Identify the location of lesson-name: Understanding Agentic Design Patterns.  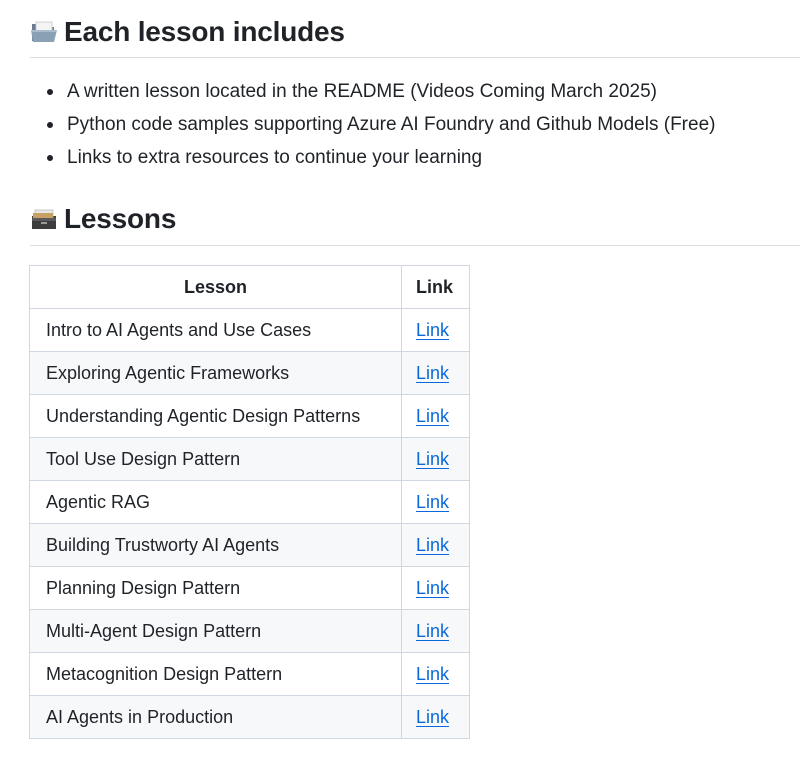
(215, 416).